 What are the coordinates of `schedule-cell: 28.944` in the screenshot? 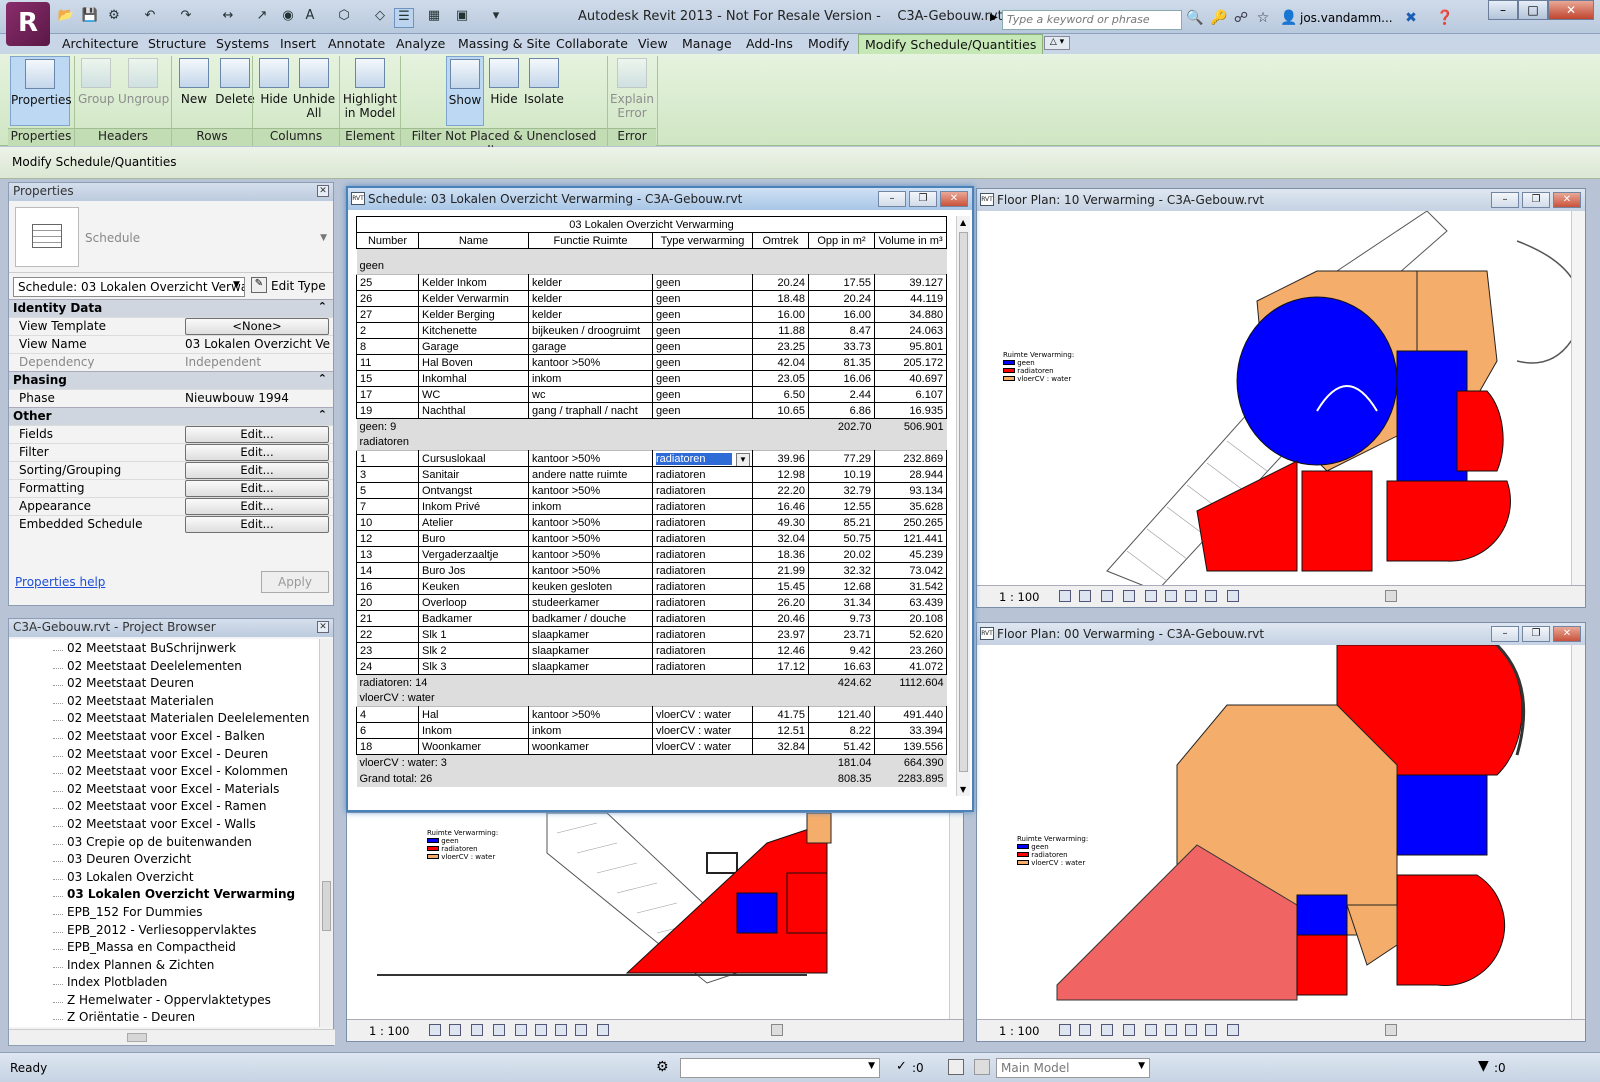 It's located at (910, 474).